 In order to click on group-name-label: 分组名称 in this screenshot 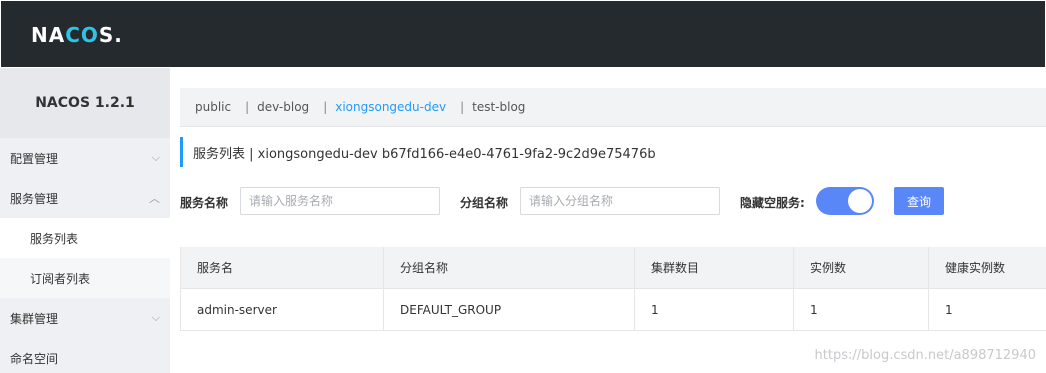, I will do `click(484, 203)`.